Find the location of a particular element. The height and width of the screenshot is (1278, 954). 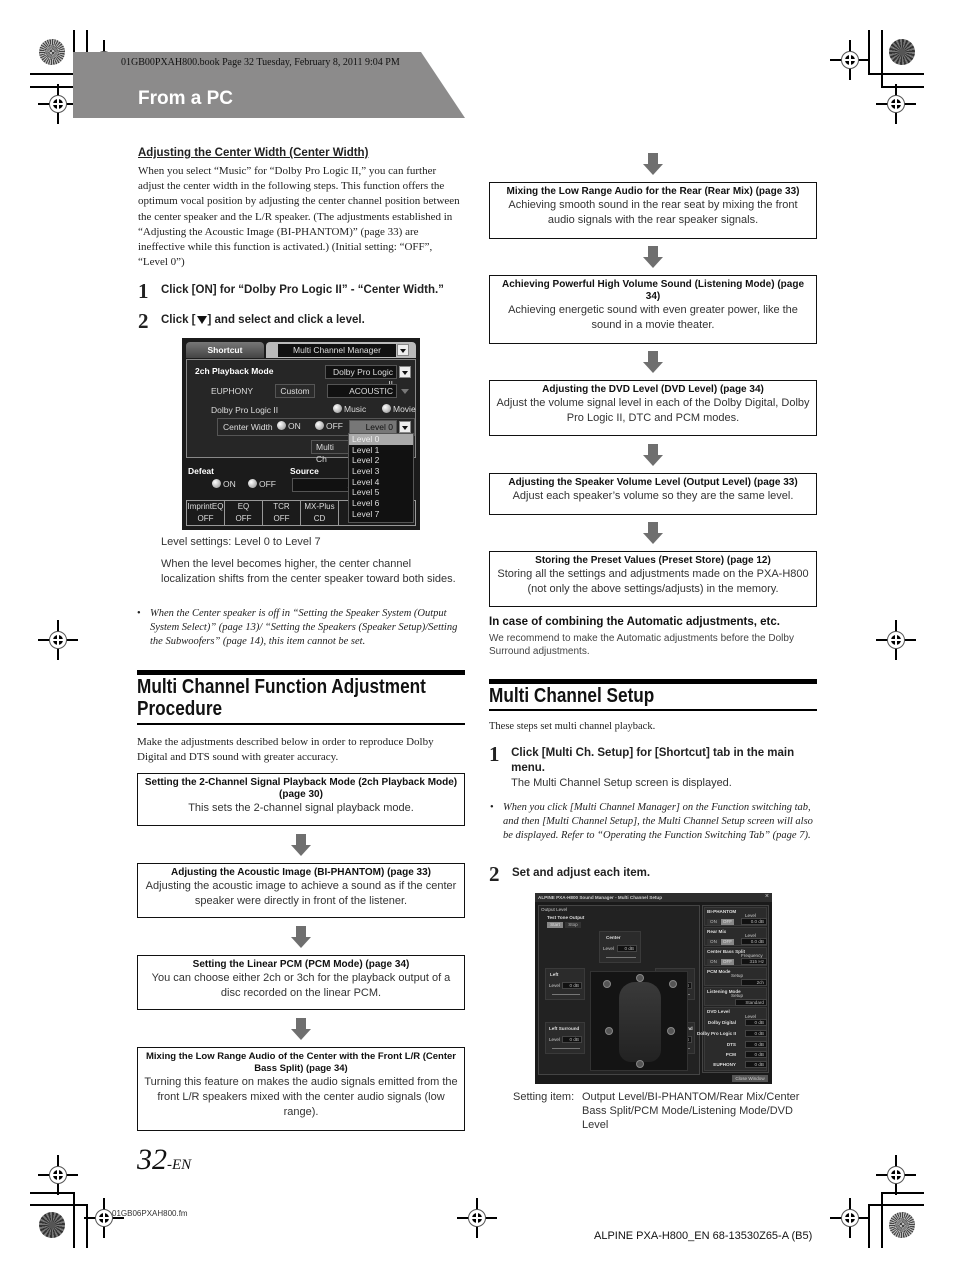

grid-value: OFF is located at coordinates (282, 519).